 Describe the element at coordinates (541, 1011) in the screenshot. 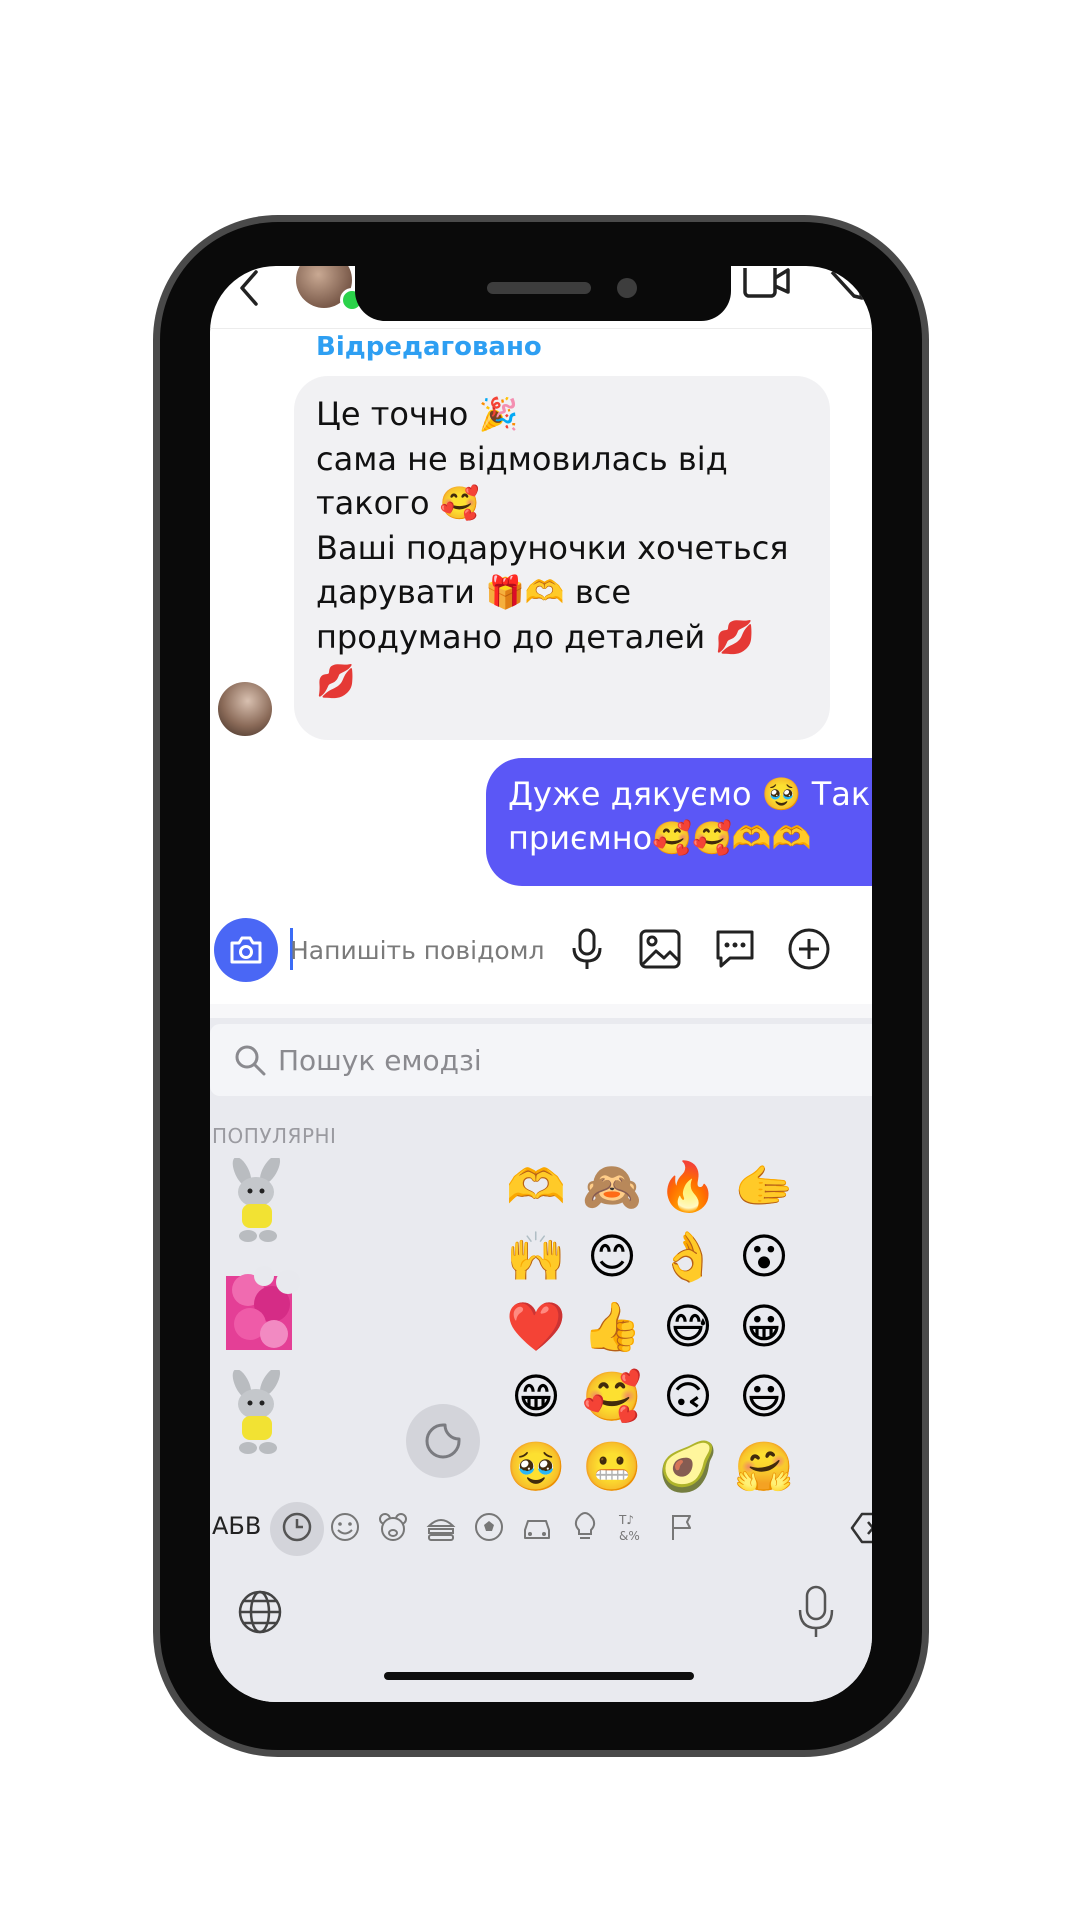

I see `keyboard-top-strip` at that location.